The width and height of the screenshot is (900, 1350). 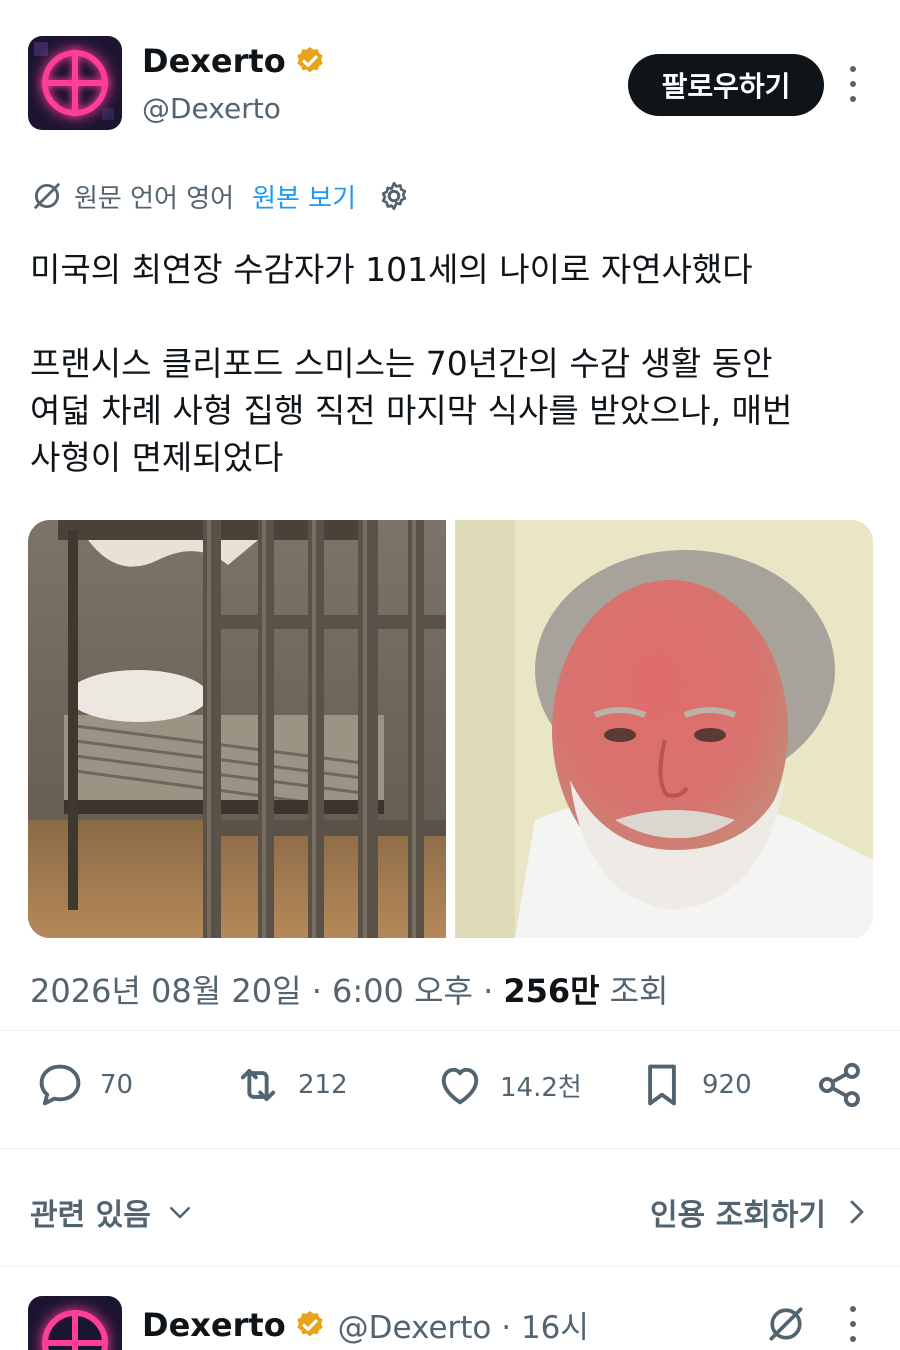 What do you see at coordinates (290, 1085) in the screenshot?
I see `repost-button: 212` at bounding box center [290, 1085].